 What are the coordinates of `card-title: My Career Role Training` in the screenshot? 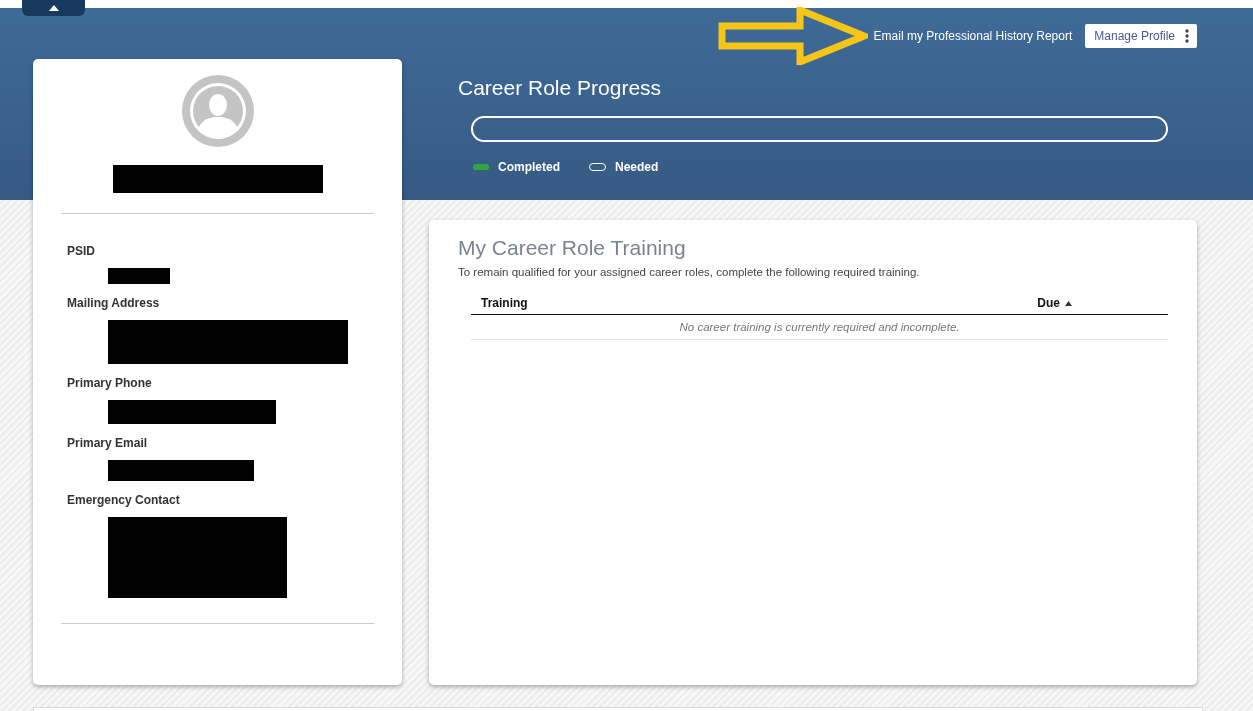 It's located at (572, 248).